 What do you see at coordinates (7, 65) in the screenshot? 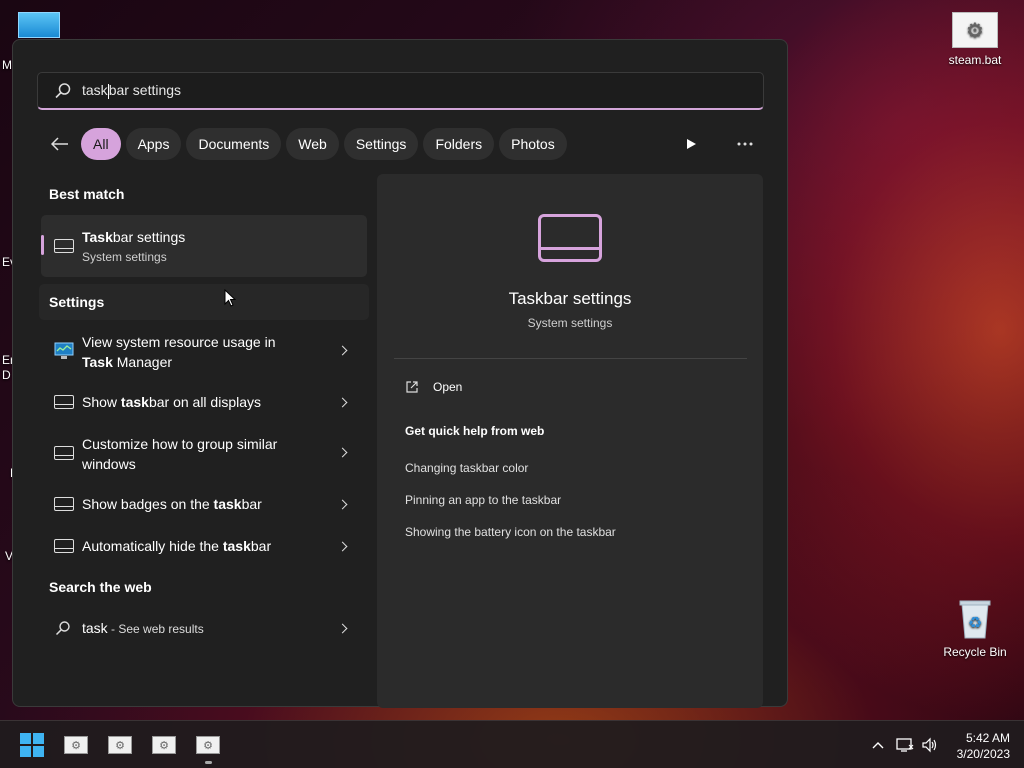
I see `desktop-label-fragment: M` at bounding box center [7, 65].